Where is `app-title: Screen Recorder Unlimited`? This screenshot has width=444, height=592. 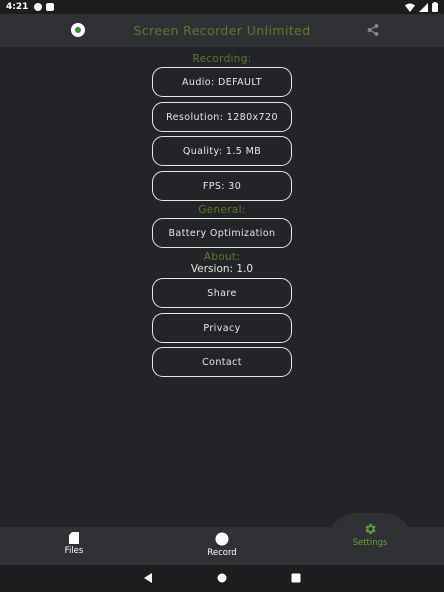
app-title: Screen Recorder Unlimited is located at coordinates (222, 30).